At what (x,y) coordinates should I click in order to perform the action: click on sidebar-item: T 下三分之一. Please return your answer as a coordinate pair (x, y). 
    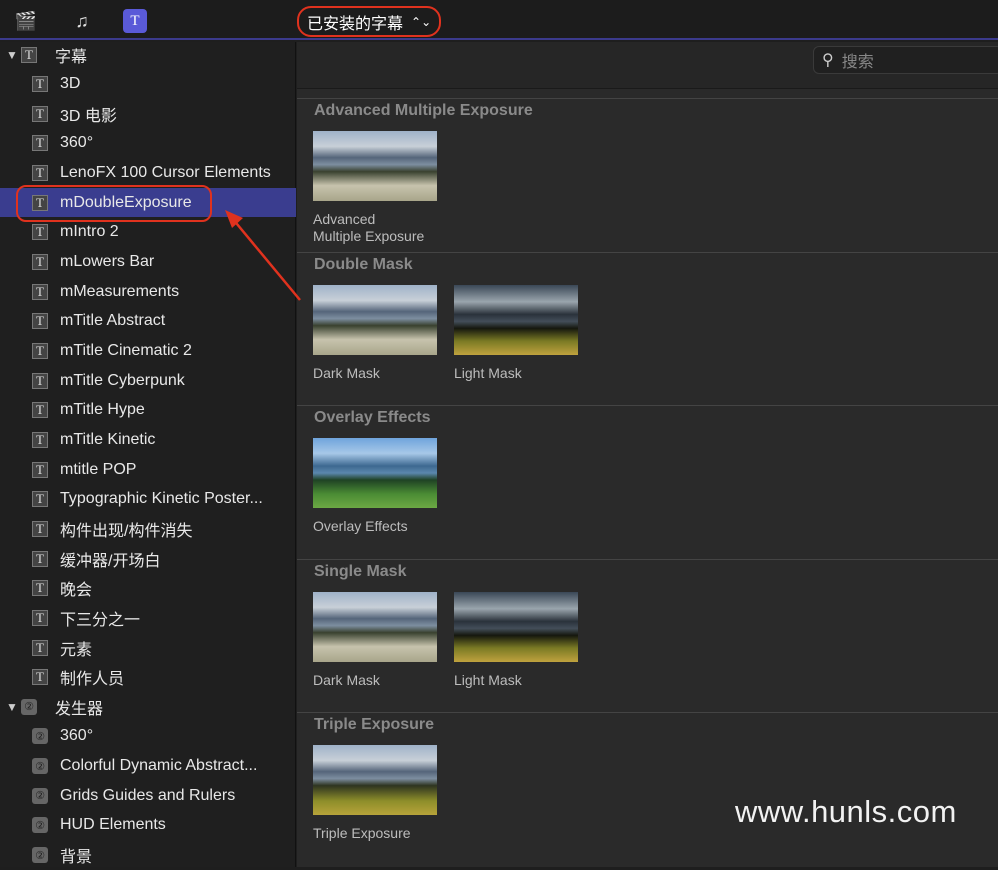
    Looking at the image, I should click on (148, 617).